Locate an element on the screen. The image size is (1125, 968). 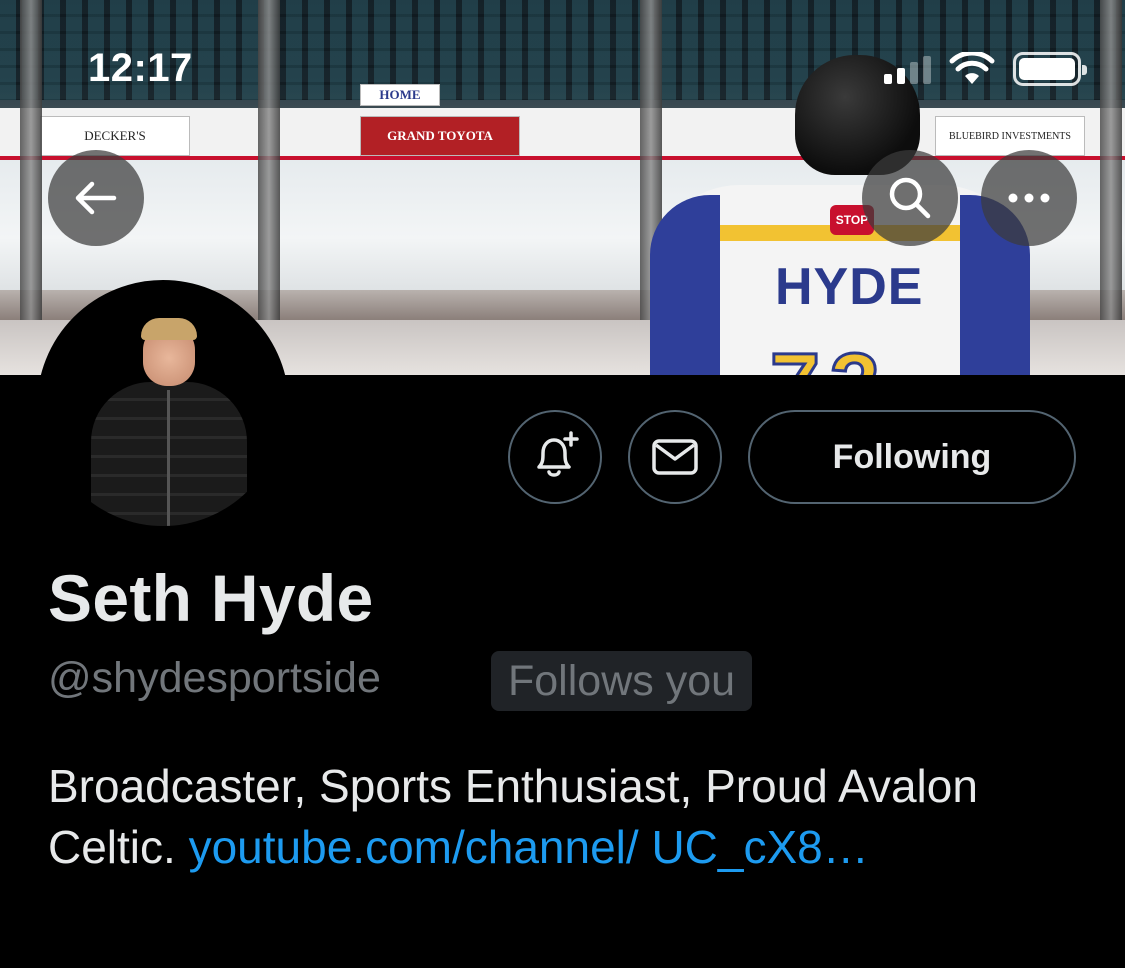
following-button: Following is located at coordinates (912, 457).